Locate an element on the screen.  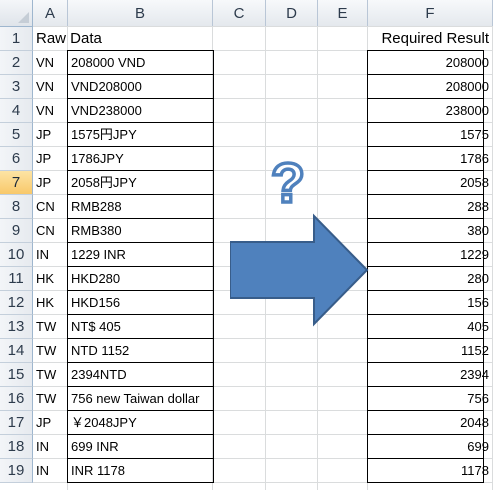
cell-raw-value: 1786JPY is located at coordinates (142, 159).